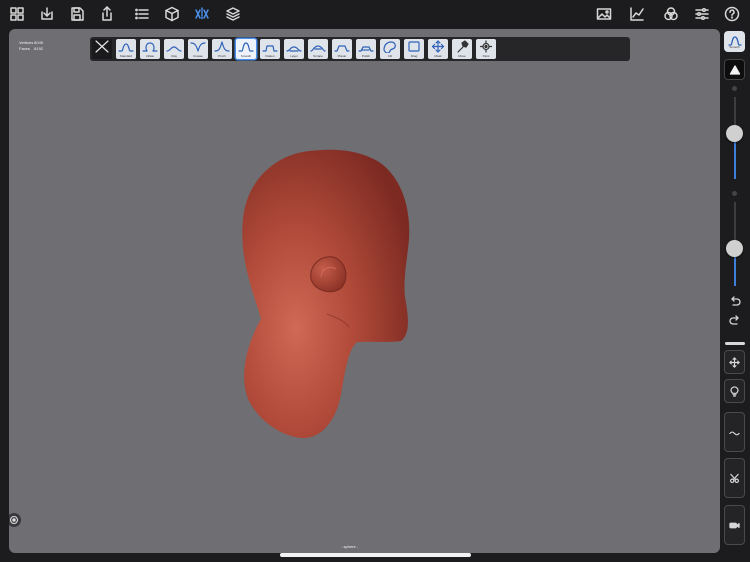 The image size is (750, 562). What do you see at coordinates (671, 14) in the screenshot?
I see `color-circles-icon` at bounding box center [671, 14].